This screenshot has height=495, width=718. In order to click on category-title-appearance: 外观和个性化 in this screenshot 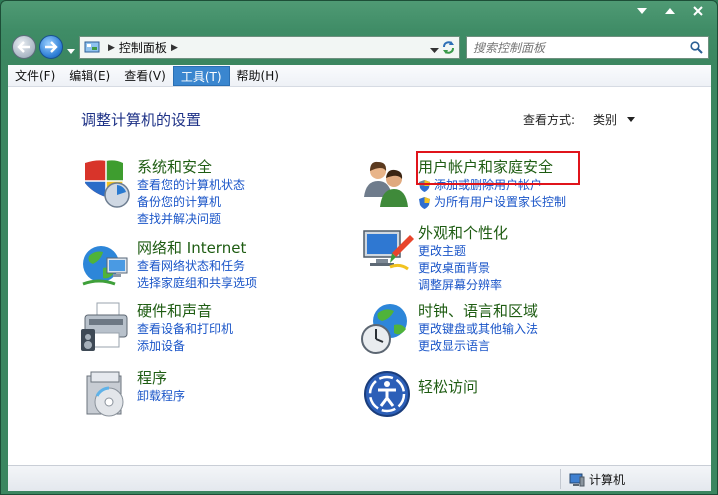, I will do `click(463, 233)`.